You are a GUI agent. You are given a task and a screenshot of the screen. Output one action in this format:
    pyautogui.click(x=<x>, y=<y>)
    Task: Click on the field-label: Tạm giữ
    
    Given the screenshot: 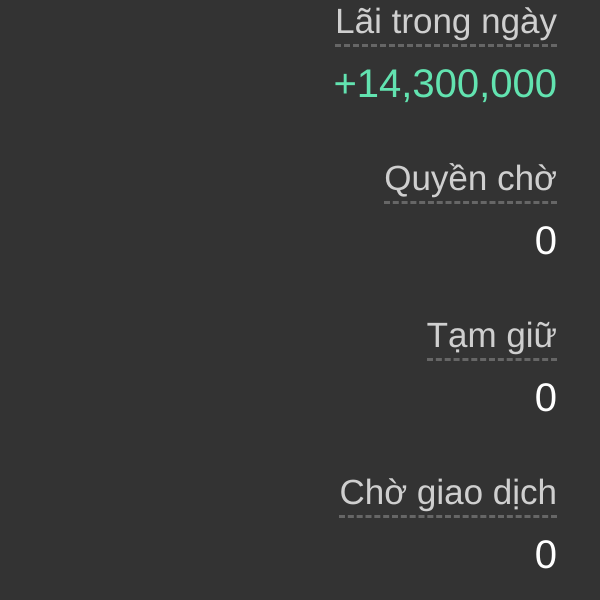 What is the action you would take?
    pyautogui.click(x=491, y=338)
    